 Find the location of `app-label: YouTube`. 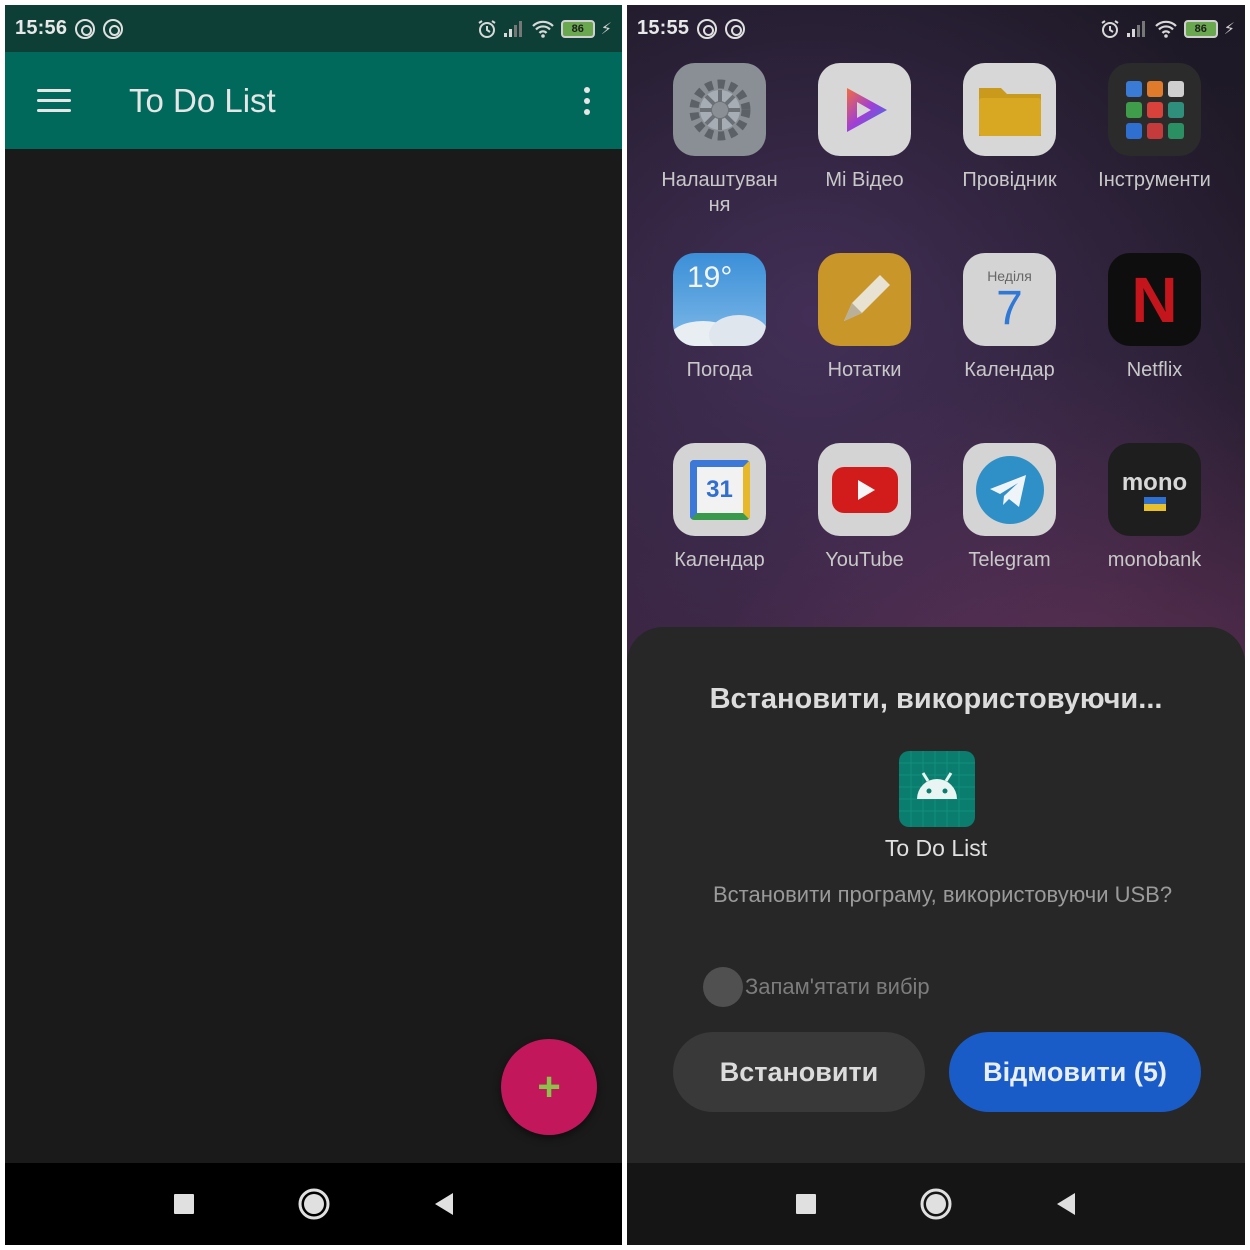

app-label: YouTube is located at coordinates (864, 560).